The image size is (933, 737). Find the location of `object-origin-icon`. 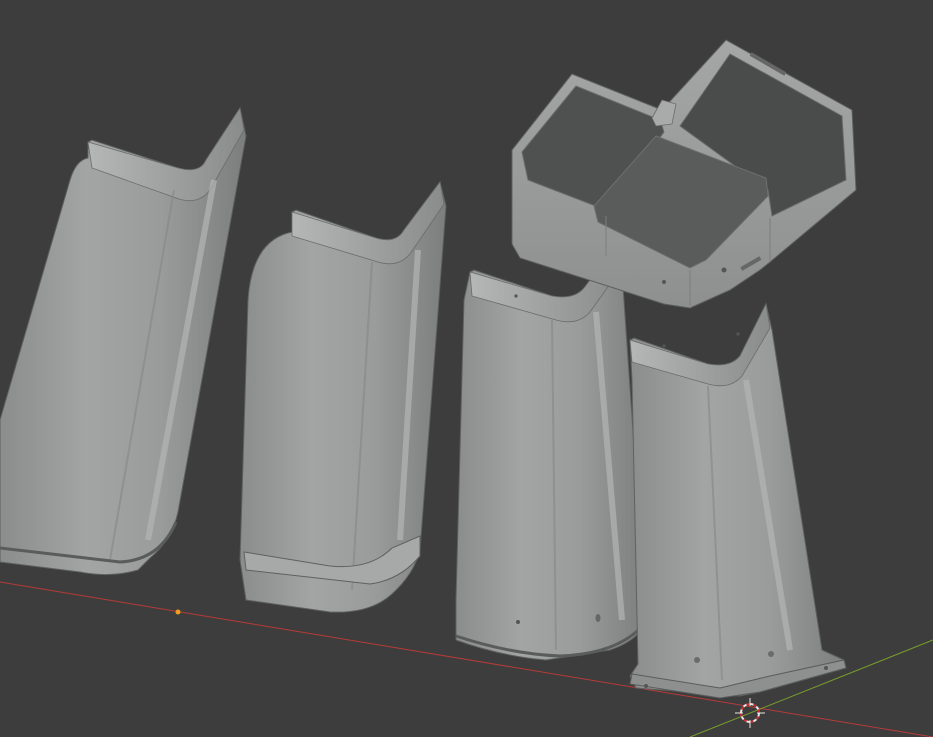

object-origin-icon is located at coordinates (178, 612).